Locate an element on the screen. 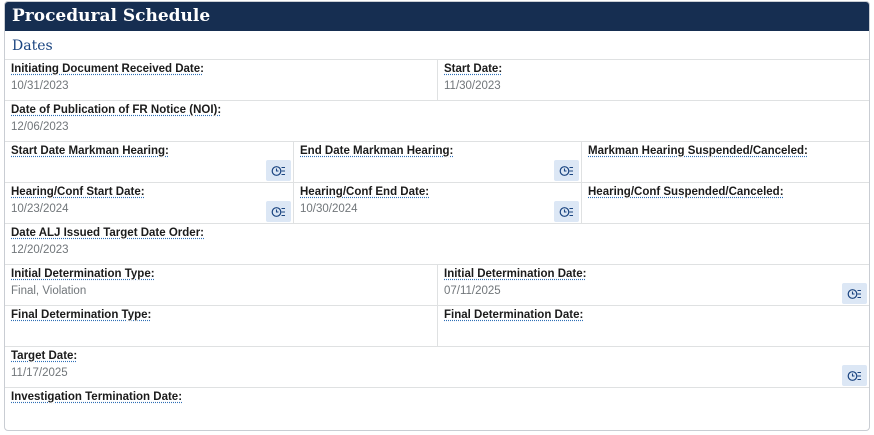 The height and width of the screenshot is (435, 874). field-label: Hearing/Conf Start Date: is located at coordinates (152, 192).